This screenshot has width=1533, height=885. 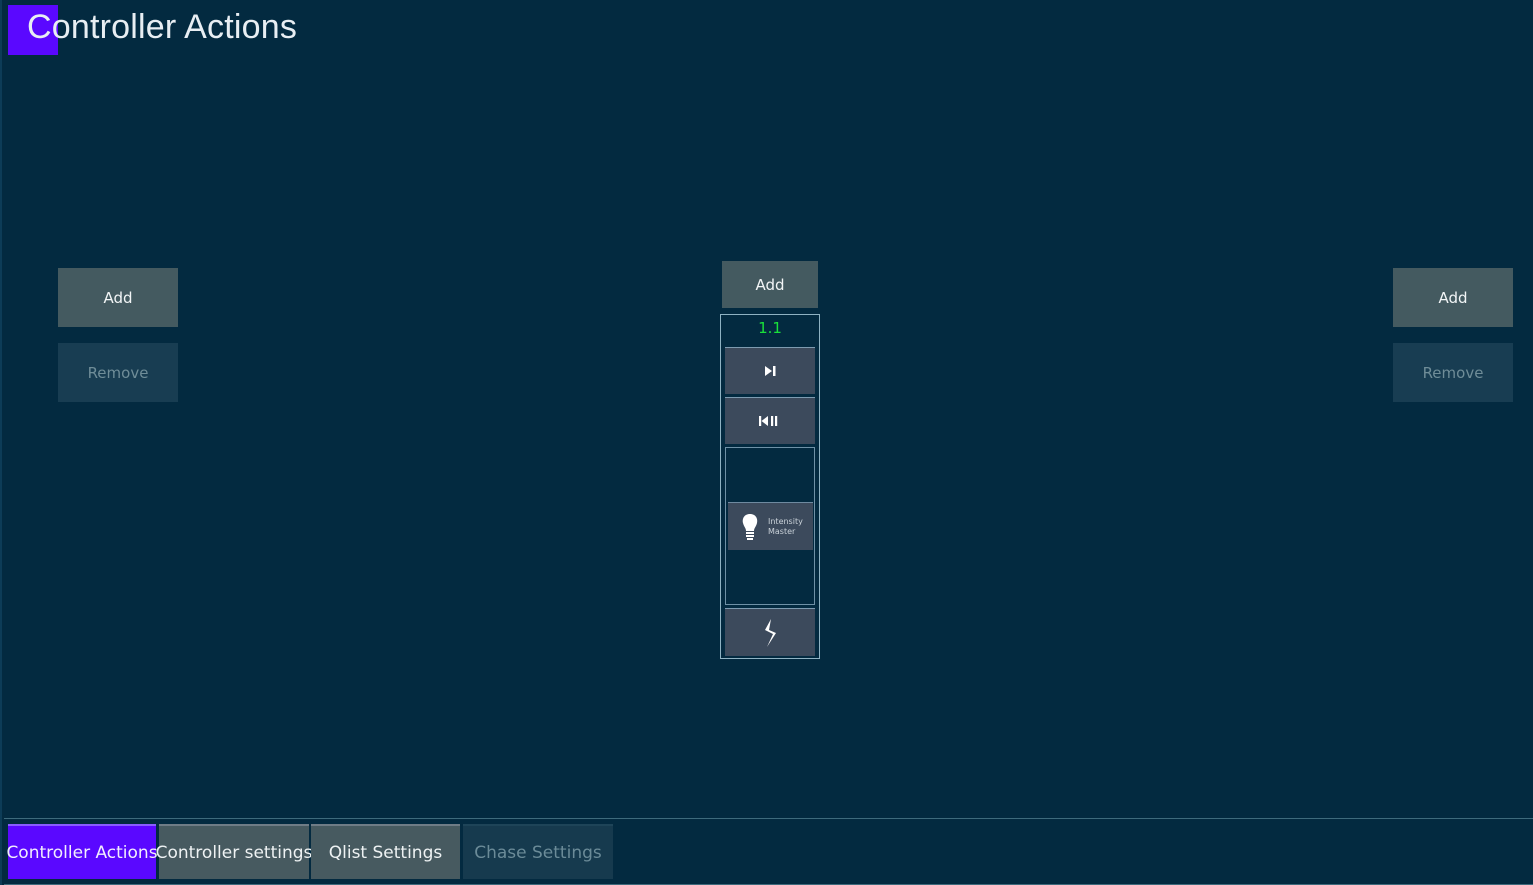 I want to click on intensity-master-button: Intensity Master, so click(x=770, y=526).